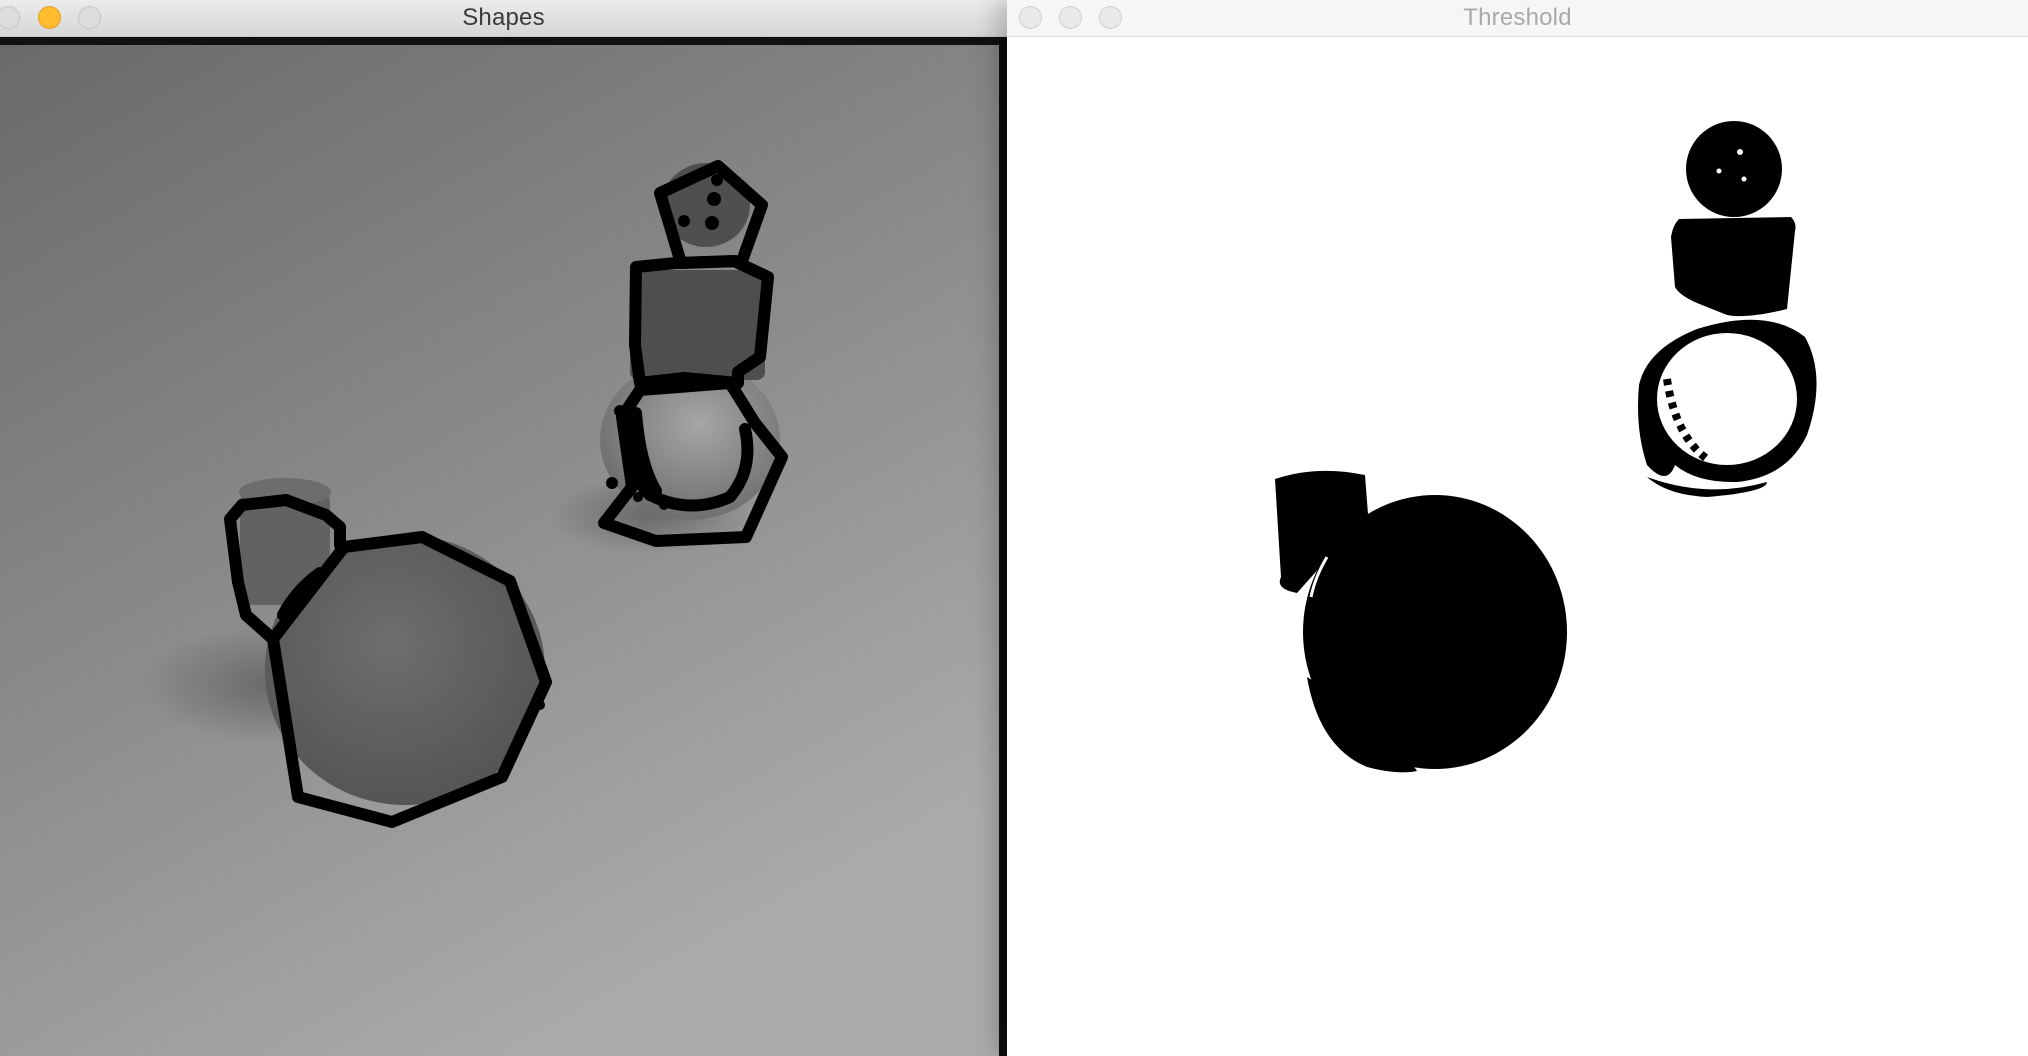  Describe the element at coordinates (1734, 169) in the screenshot. I see `black-small-sphere` at that location.